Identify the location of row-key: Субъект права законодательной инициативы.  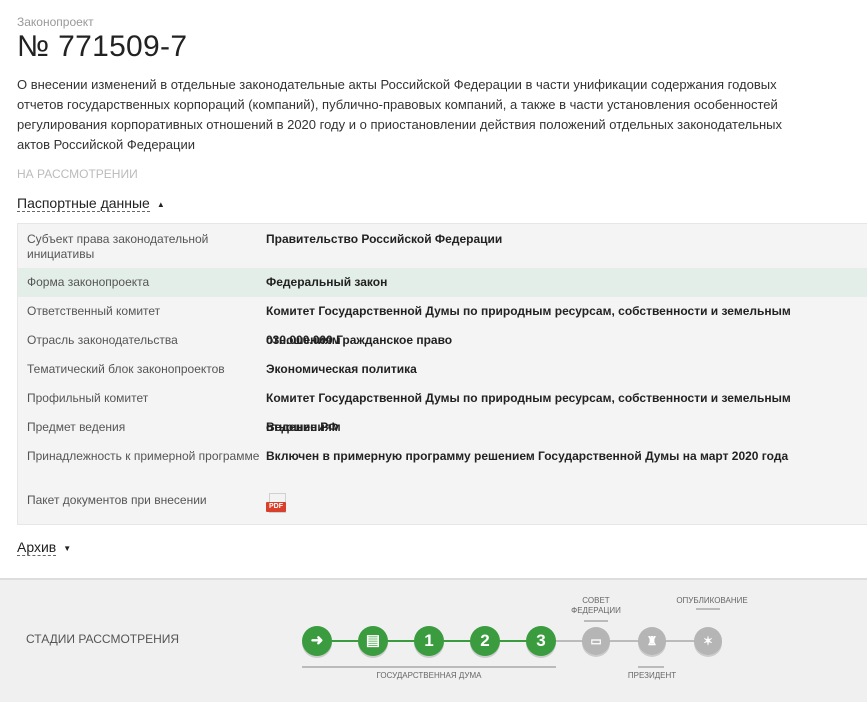
(118, 246).